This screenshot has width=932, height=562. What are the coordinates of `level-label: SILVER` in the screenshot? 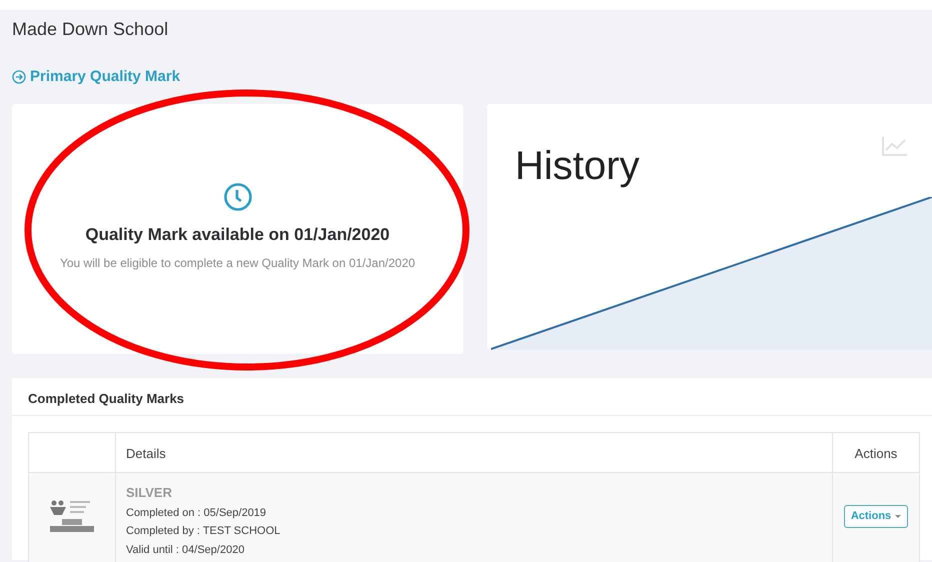 It's located at (149, 493).